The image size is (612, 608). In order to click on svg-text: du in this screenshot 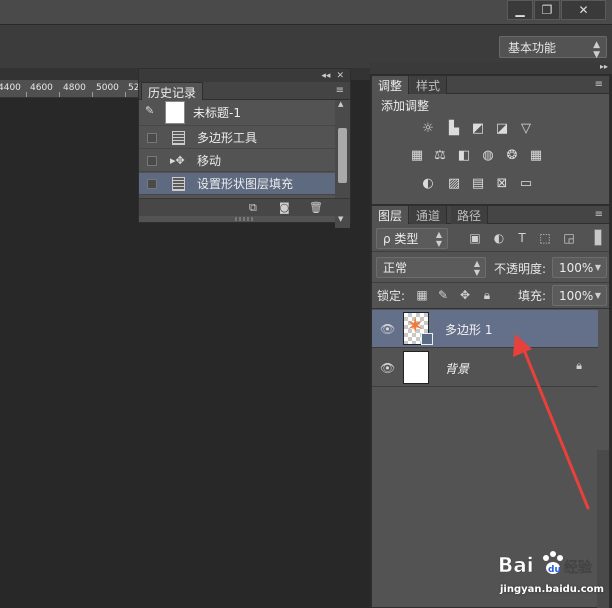, I will do `click(554, 570)`.